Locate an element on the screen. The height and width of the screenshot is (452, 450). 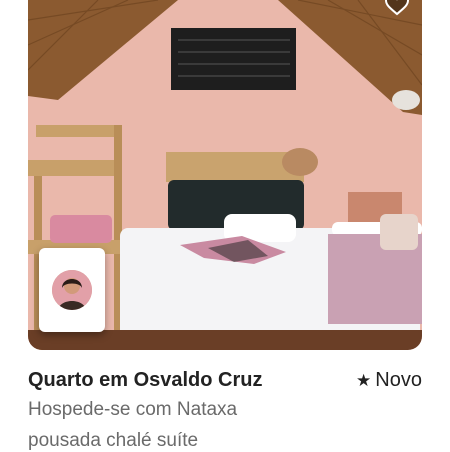
listing-description: pousada chalé suíte is located at coordinates (113, 440).